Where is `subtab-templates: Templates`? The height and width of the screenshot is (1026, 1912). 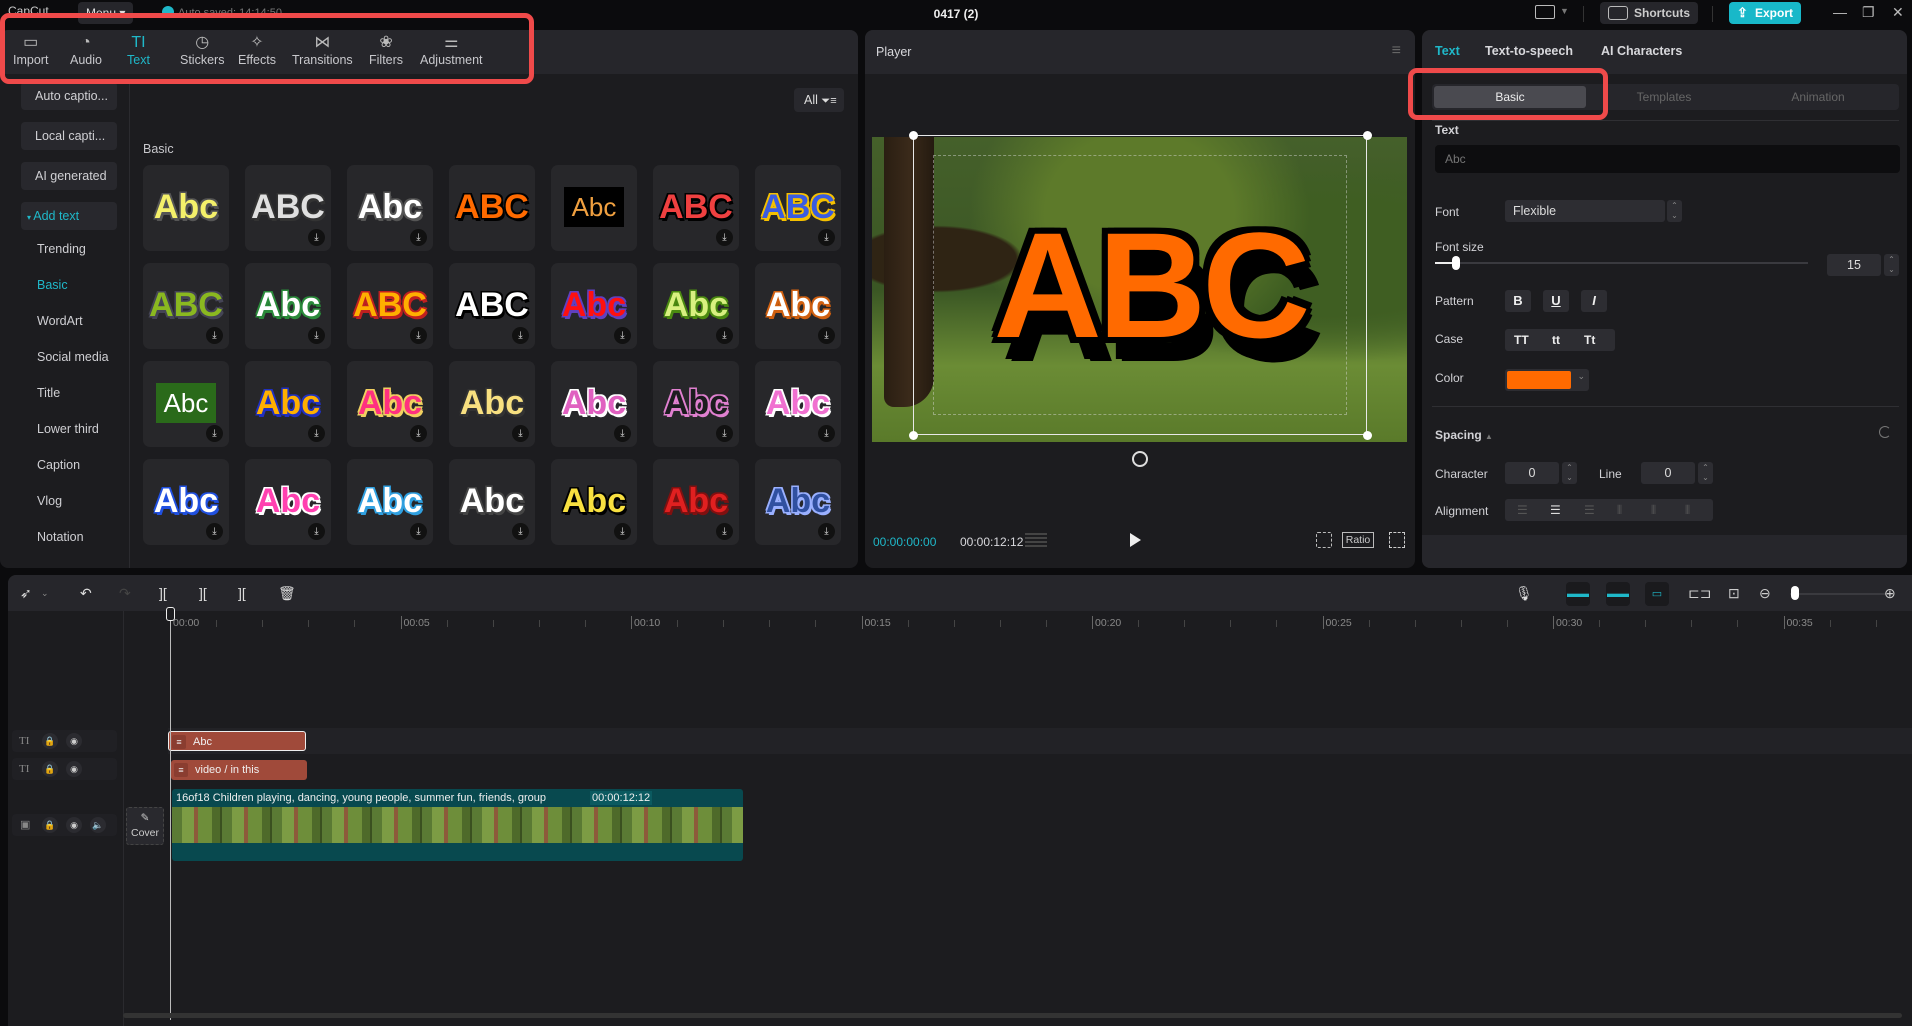
subtab-templates: Templates is located at coordinates (1664, 97).